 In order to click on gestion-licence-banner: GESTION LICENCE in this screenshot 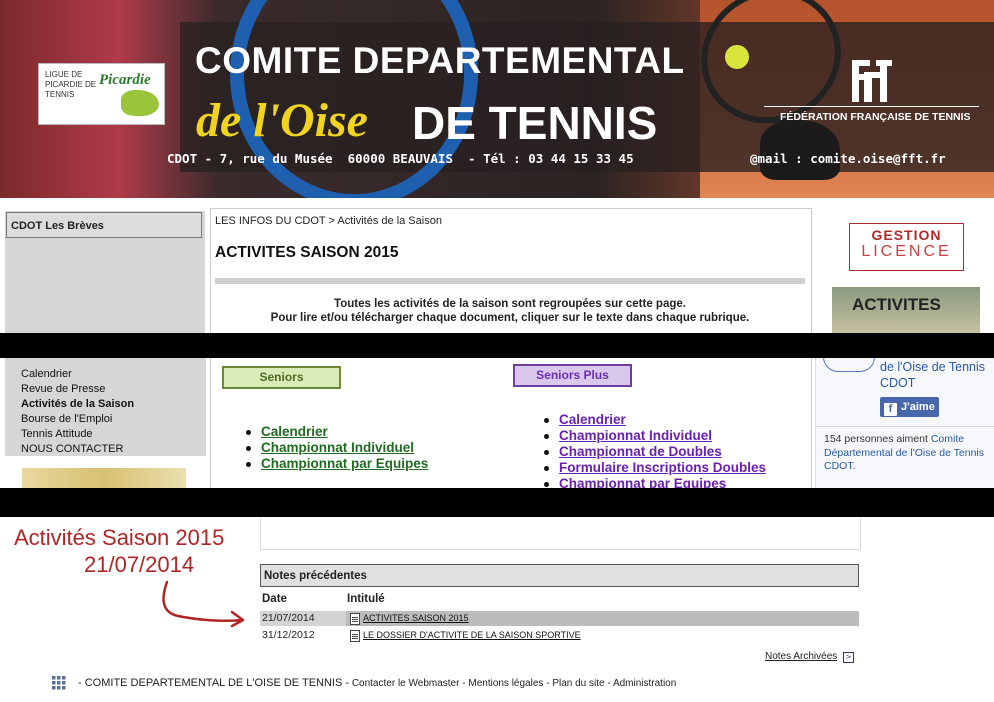, I will do `click(906, 247)`.